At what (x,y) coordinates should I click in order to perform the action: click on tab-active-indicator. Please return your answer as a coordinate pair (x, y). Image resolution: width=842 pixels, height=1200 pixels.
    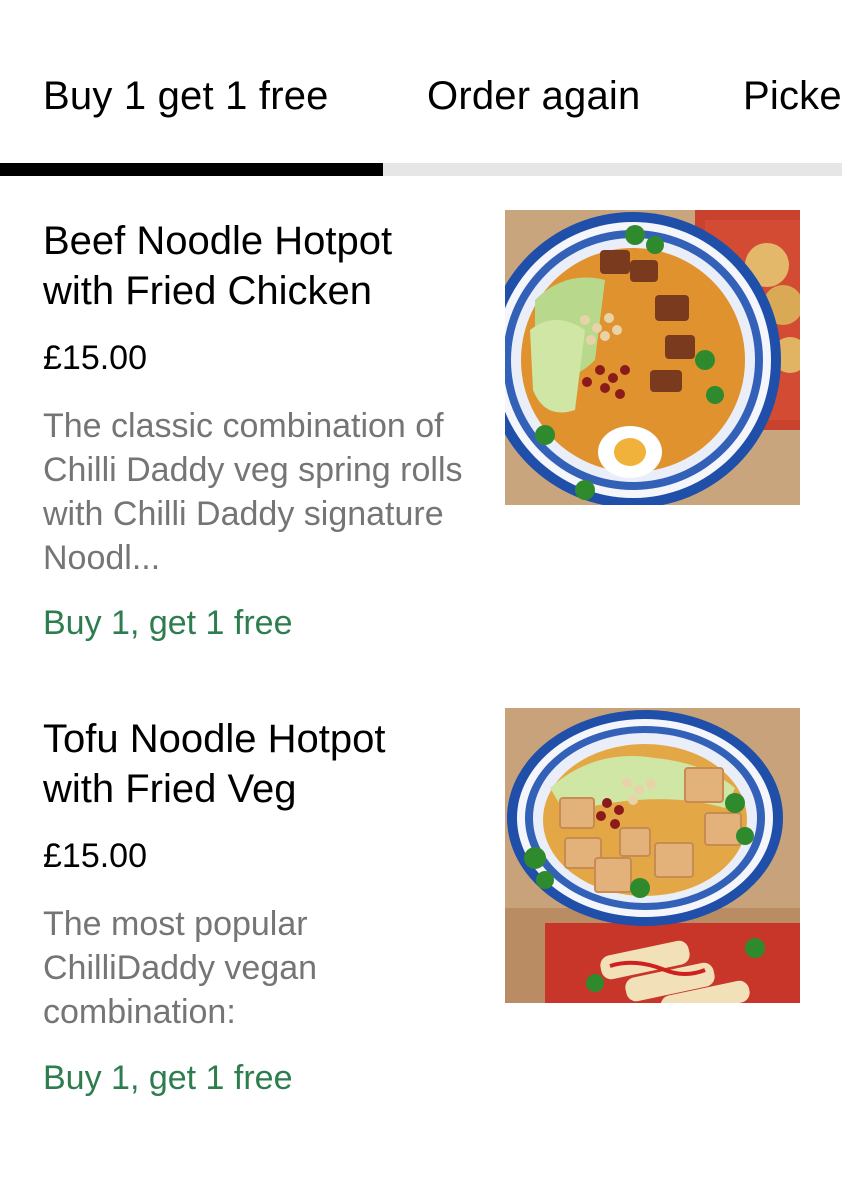
    Looking at the image, I should click on (191, 169).